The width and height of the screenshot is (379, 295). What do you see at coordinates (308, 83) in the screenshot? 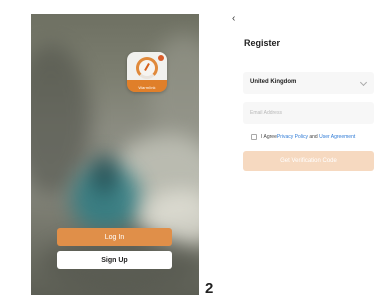
I see `country-select: United Kingdom` at bounding box center [308, 83].